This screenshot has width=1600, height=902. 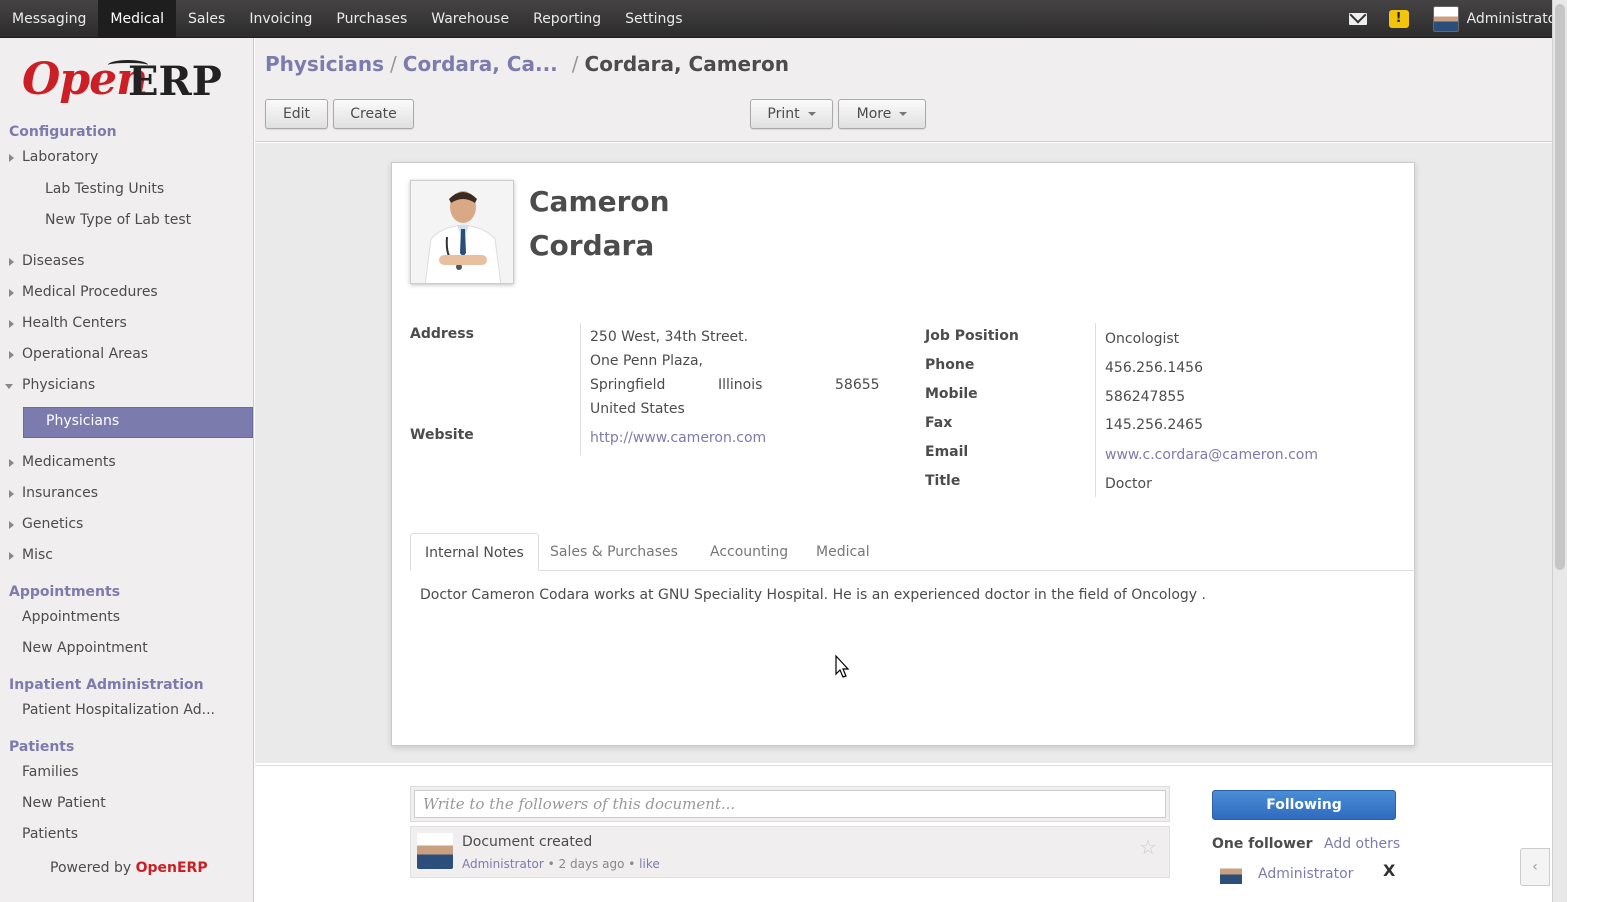 I want to click on vertical-scrollbar, so click(x=1559, y=451).